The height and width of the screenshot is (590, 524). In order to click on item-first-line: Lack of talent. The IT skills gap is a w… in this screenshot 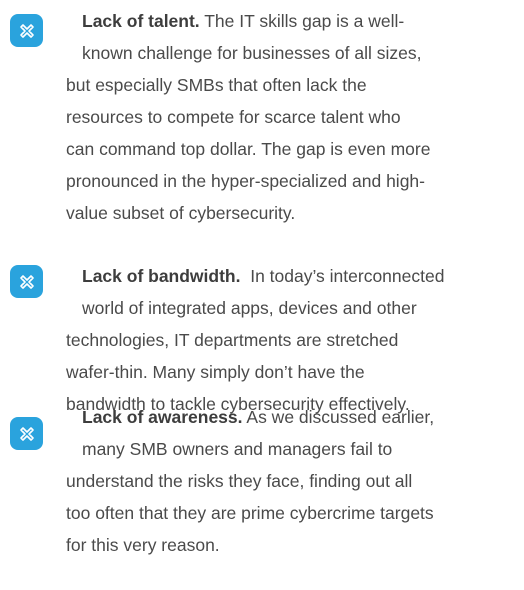, I will do `click(295, 21)`.